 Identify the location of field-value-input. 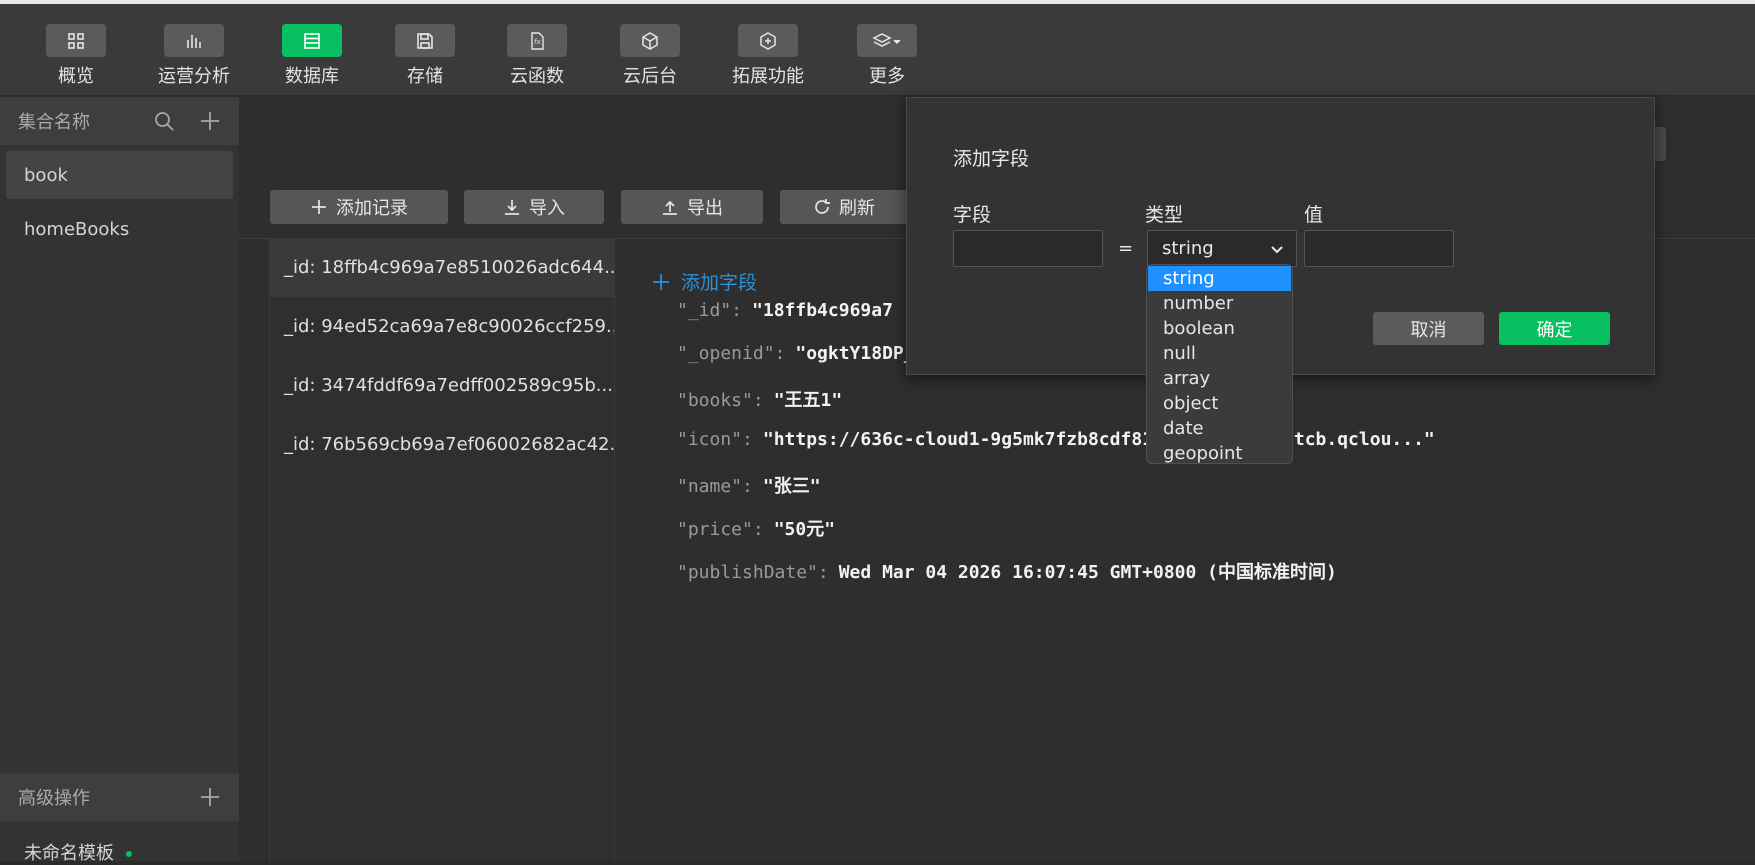
(1379, 248).